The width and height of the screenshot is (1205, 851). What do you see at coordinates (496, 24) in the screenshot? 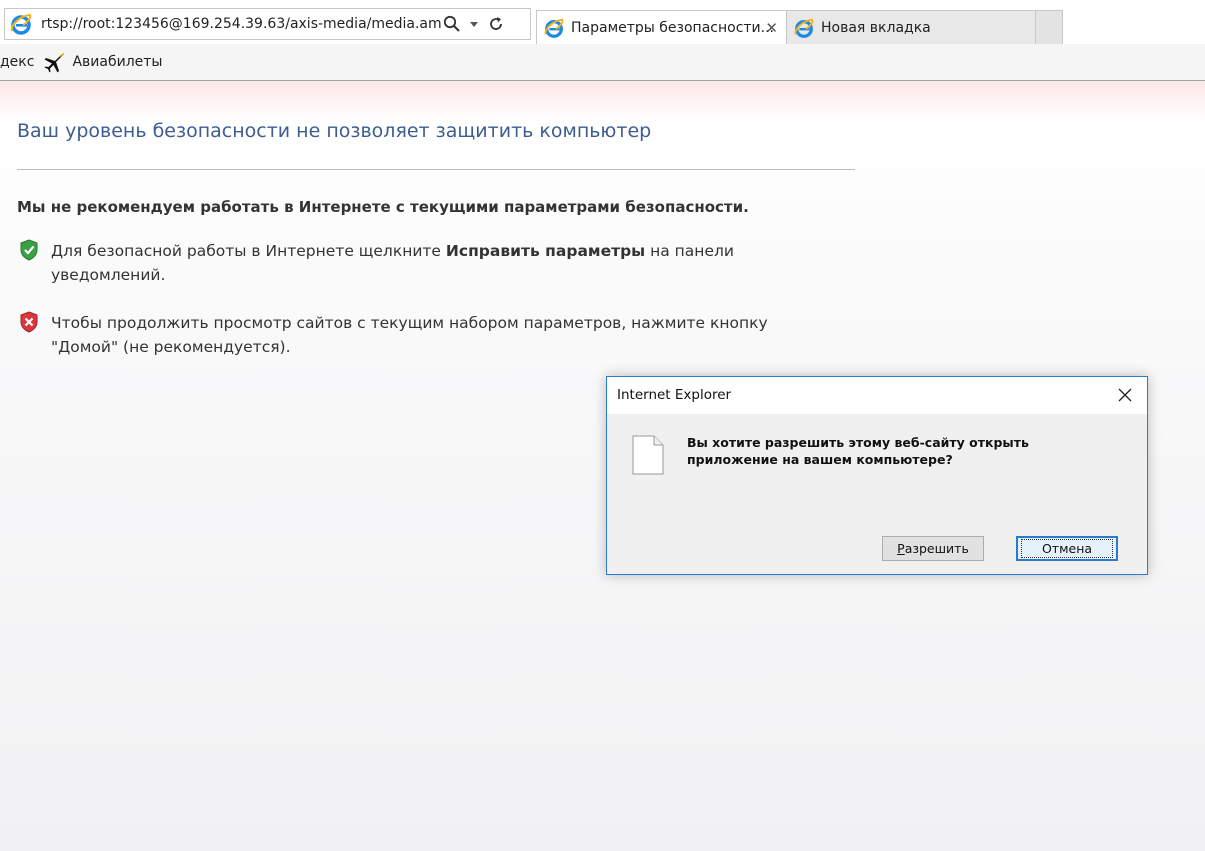
I see `refresh-icon` at bounding box center [496, 24].